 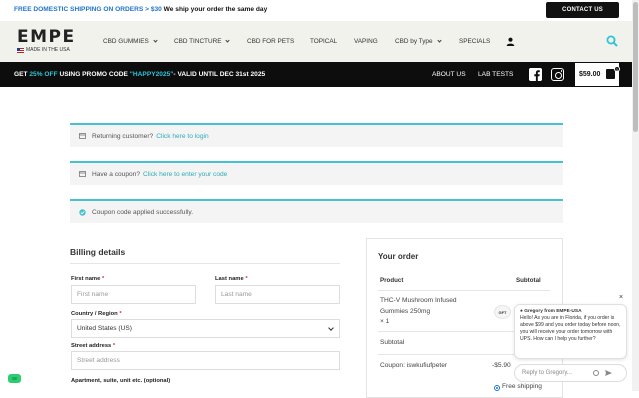 I want to click on nav-item-vaping: VAPING, so click(x=366, y=41).